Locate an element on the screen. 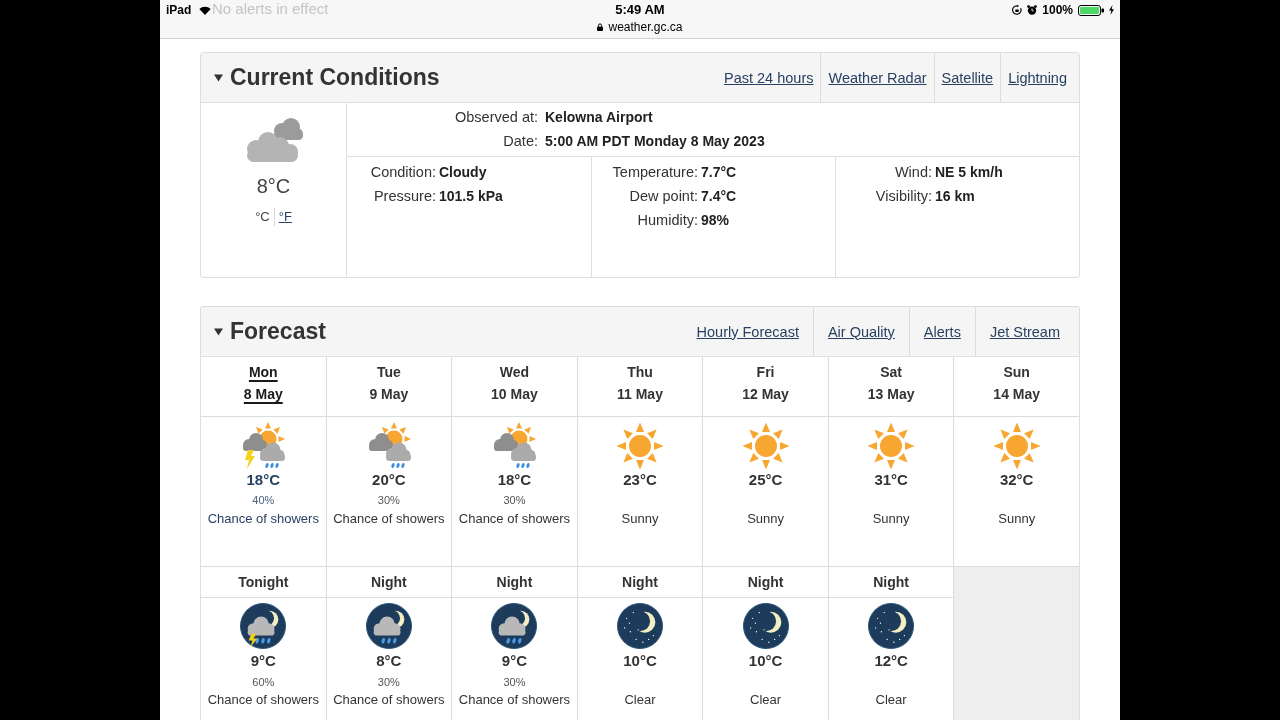 The height and width of the screenshot is (720, 1280). day-heading: Thu 11 May is located at coordinates (640, 386).